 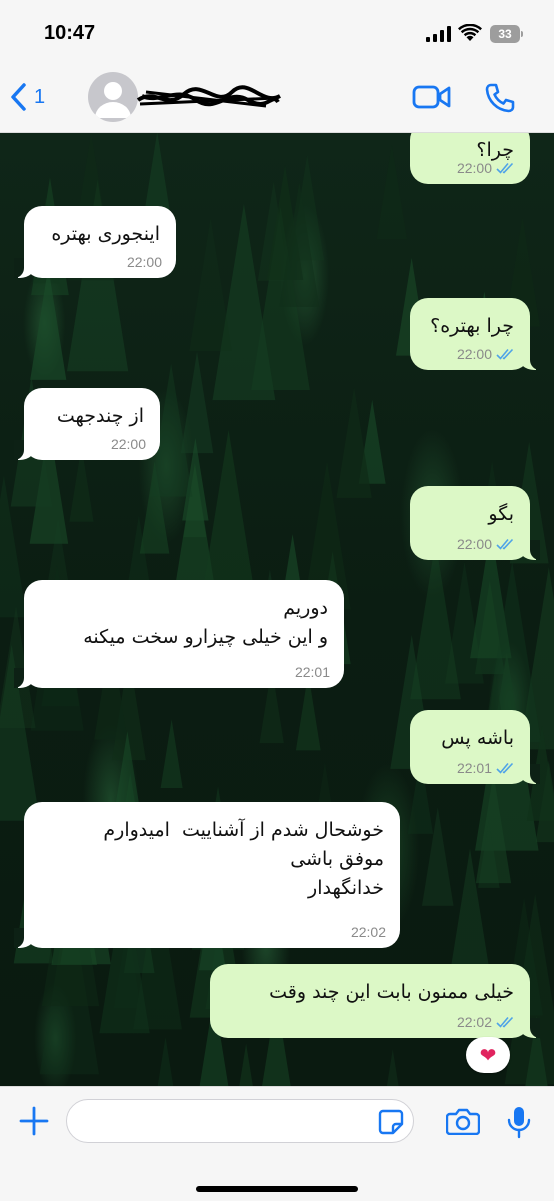 I want to click on message-composer, so click(x=277, y=1143).